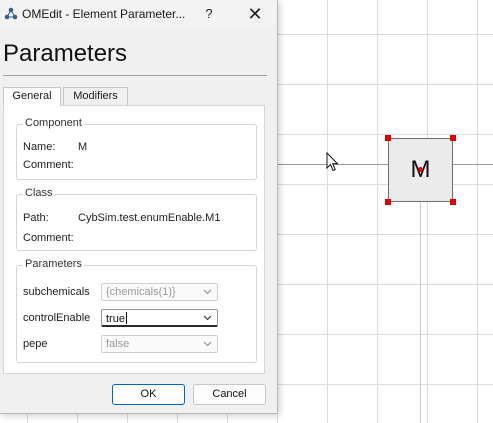 The image size is (493, 423). What do you see at coordinates (135, 75) in the screenshot?
I see `heading-divider` at bounding box center [135, 75].